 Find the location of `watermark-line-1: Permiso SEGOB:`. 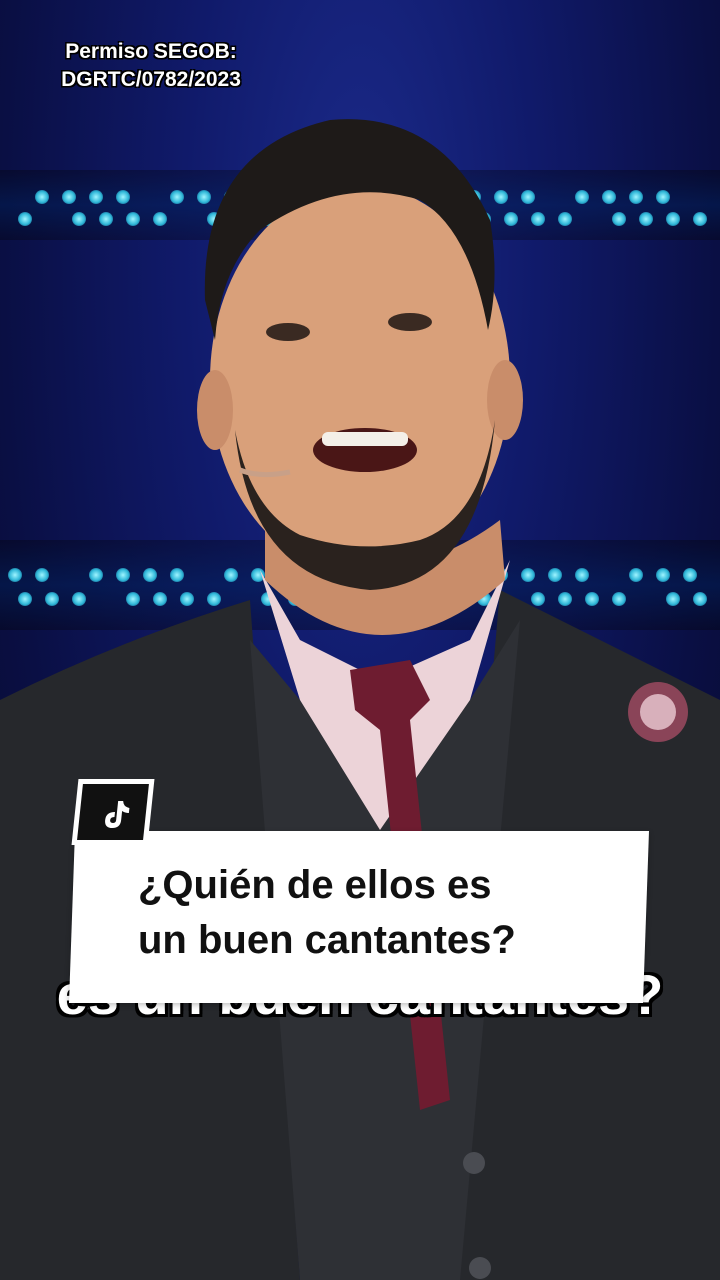

watermark-line-1: Permiso SEGOB: is located at coordinates (151, 51).